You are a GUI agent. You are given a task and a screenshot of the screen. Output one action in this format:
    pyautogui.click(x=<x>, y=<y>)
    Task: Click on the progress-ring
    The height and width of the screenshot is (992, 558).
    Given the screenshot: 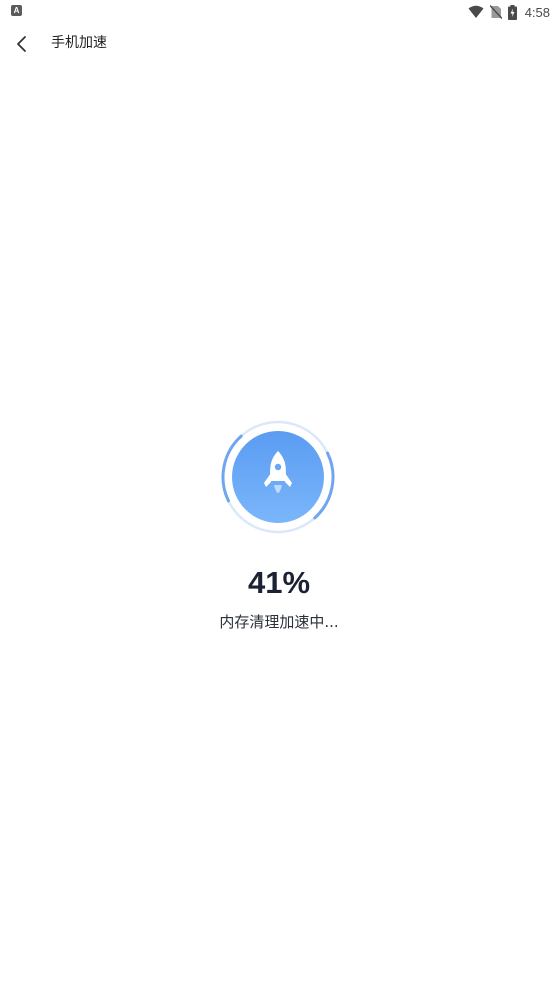 What is the action you would take?
    pyautogui.click(x=278, y=477)
    